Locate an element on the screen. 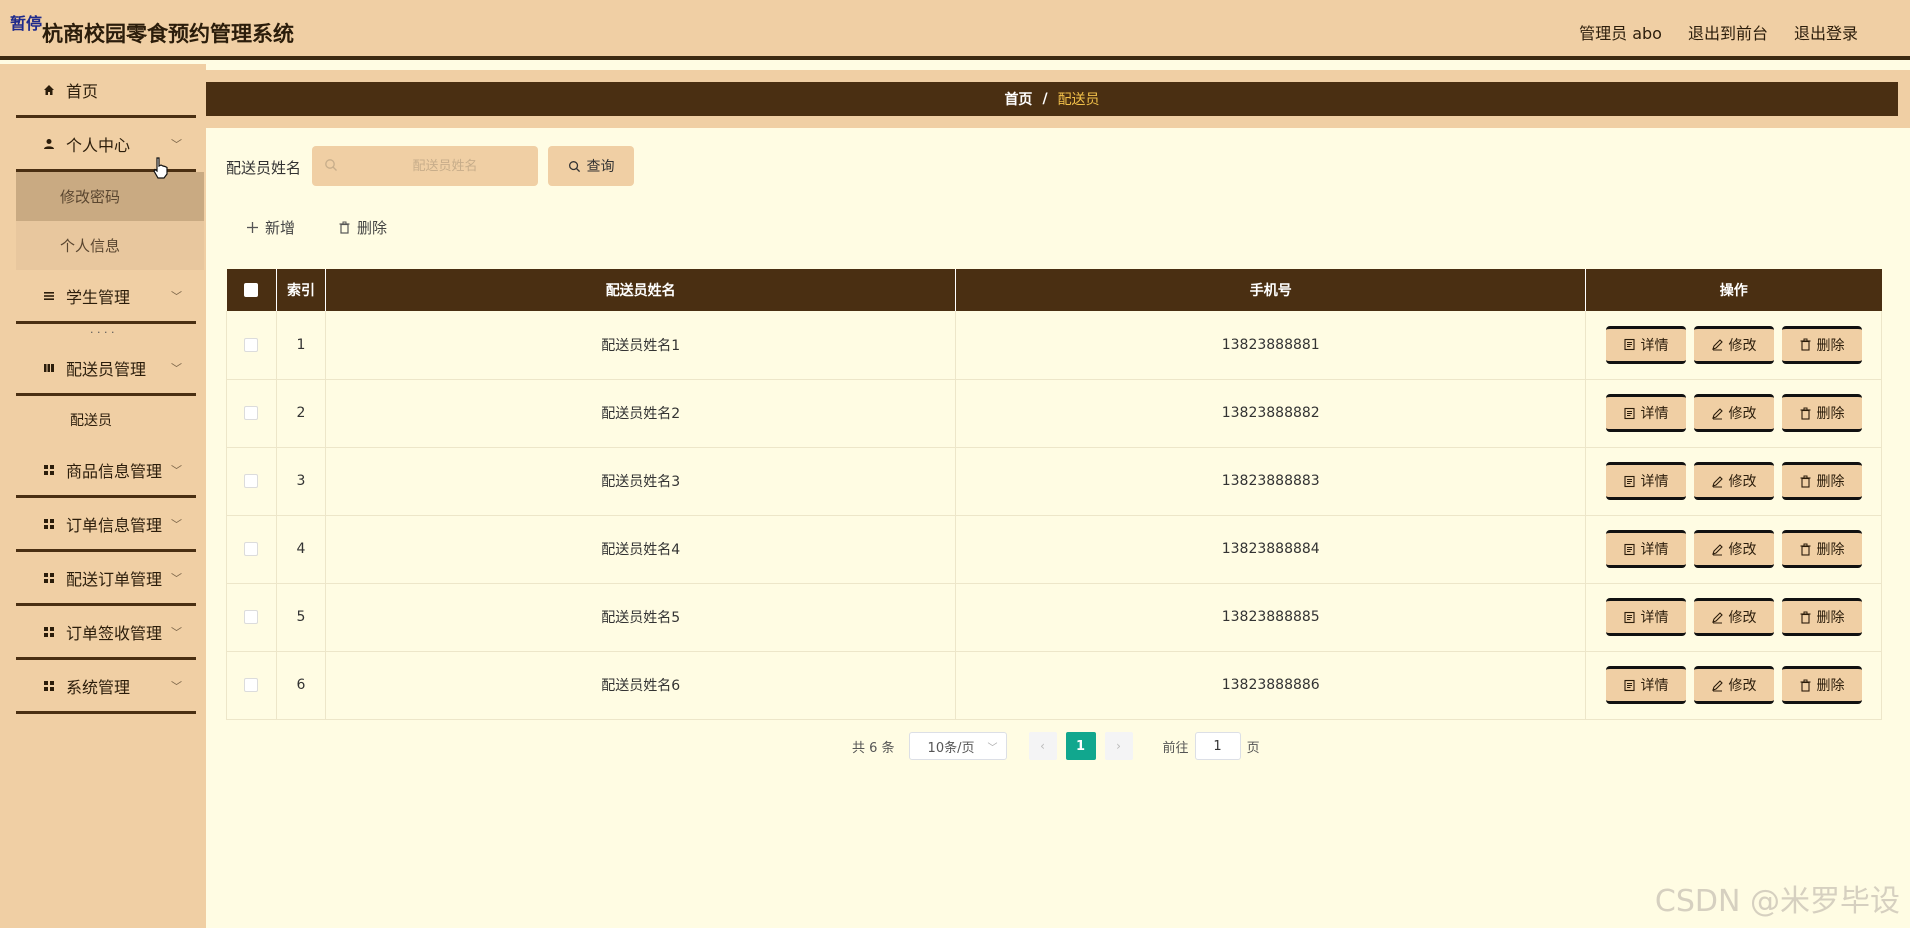 Image resolution: width=1910 pixels, height=928 pixels. sidebar-item-students: 学生管理 ﹀ is located at coordinates (106, 297).